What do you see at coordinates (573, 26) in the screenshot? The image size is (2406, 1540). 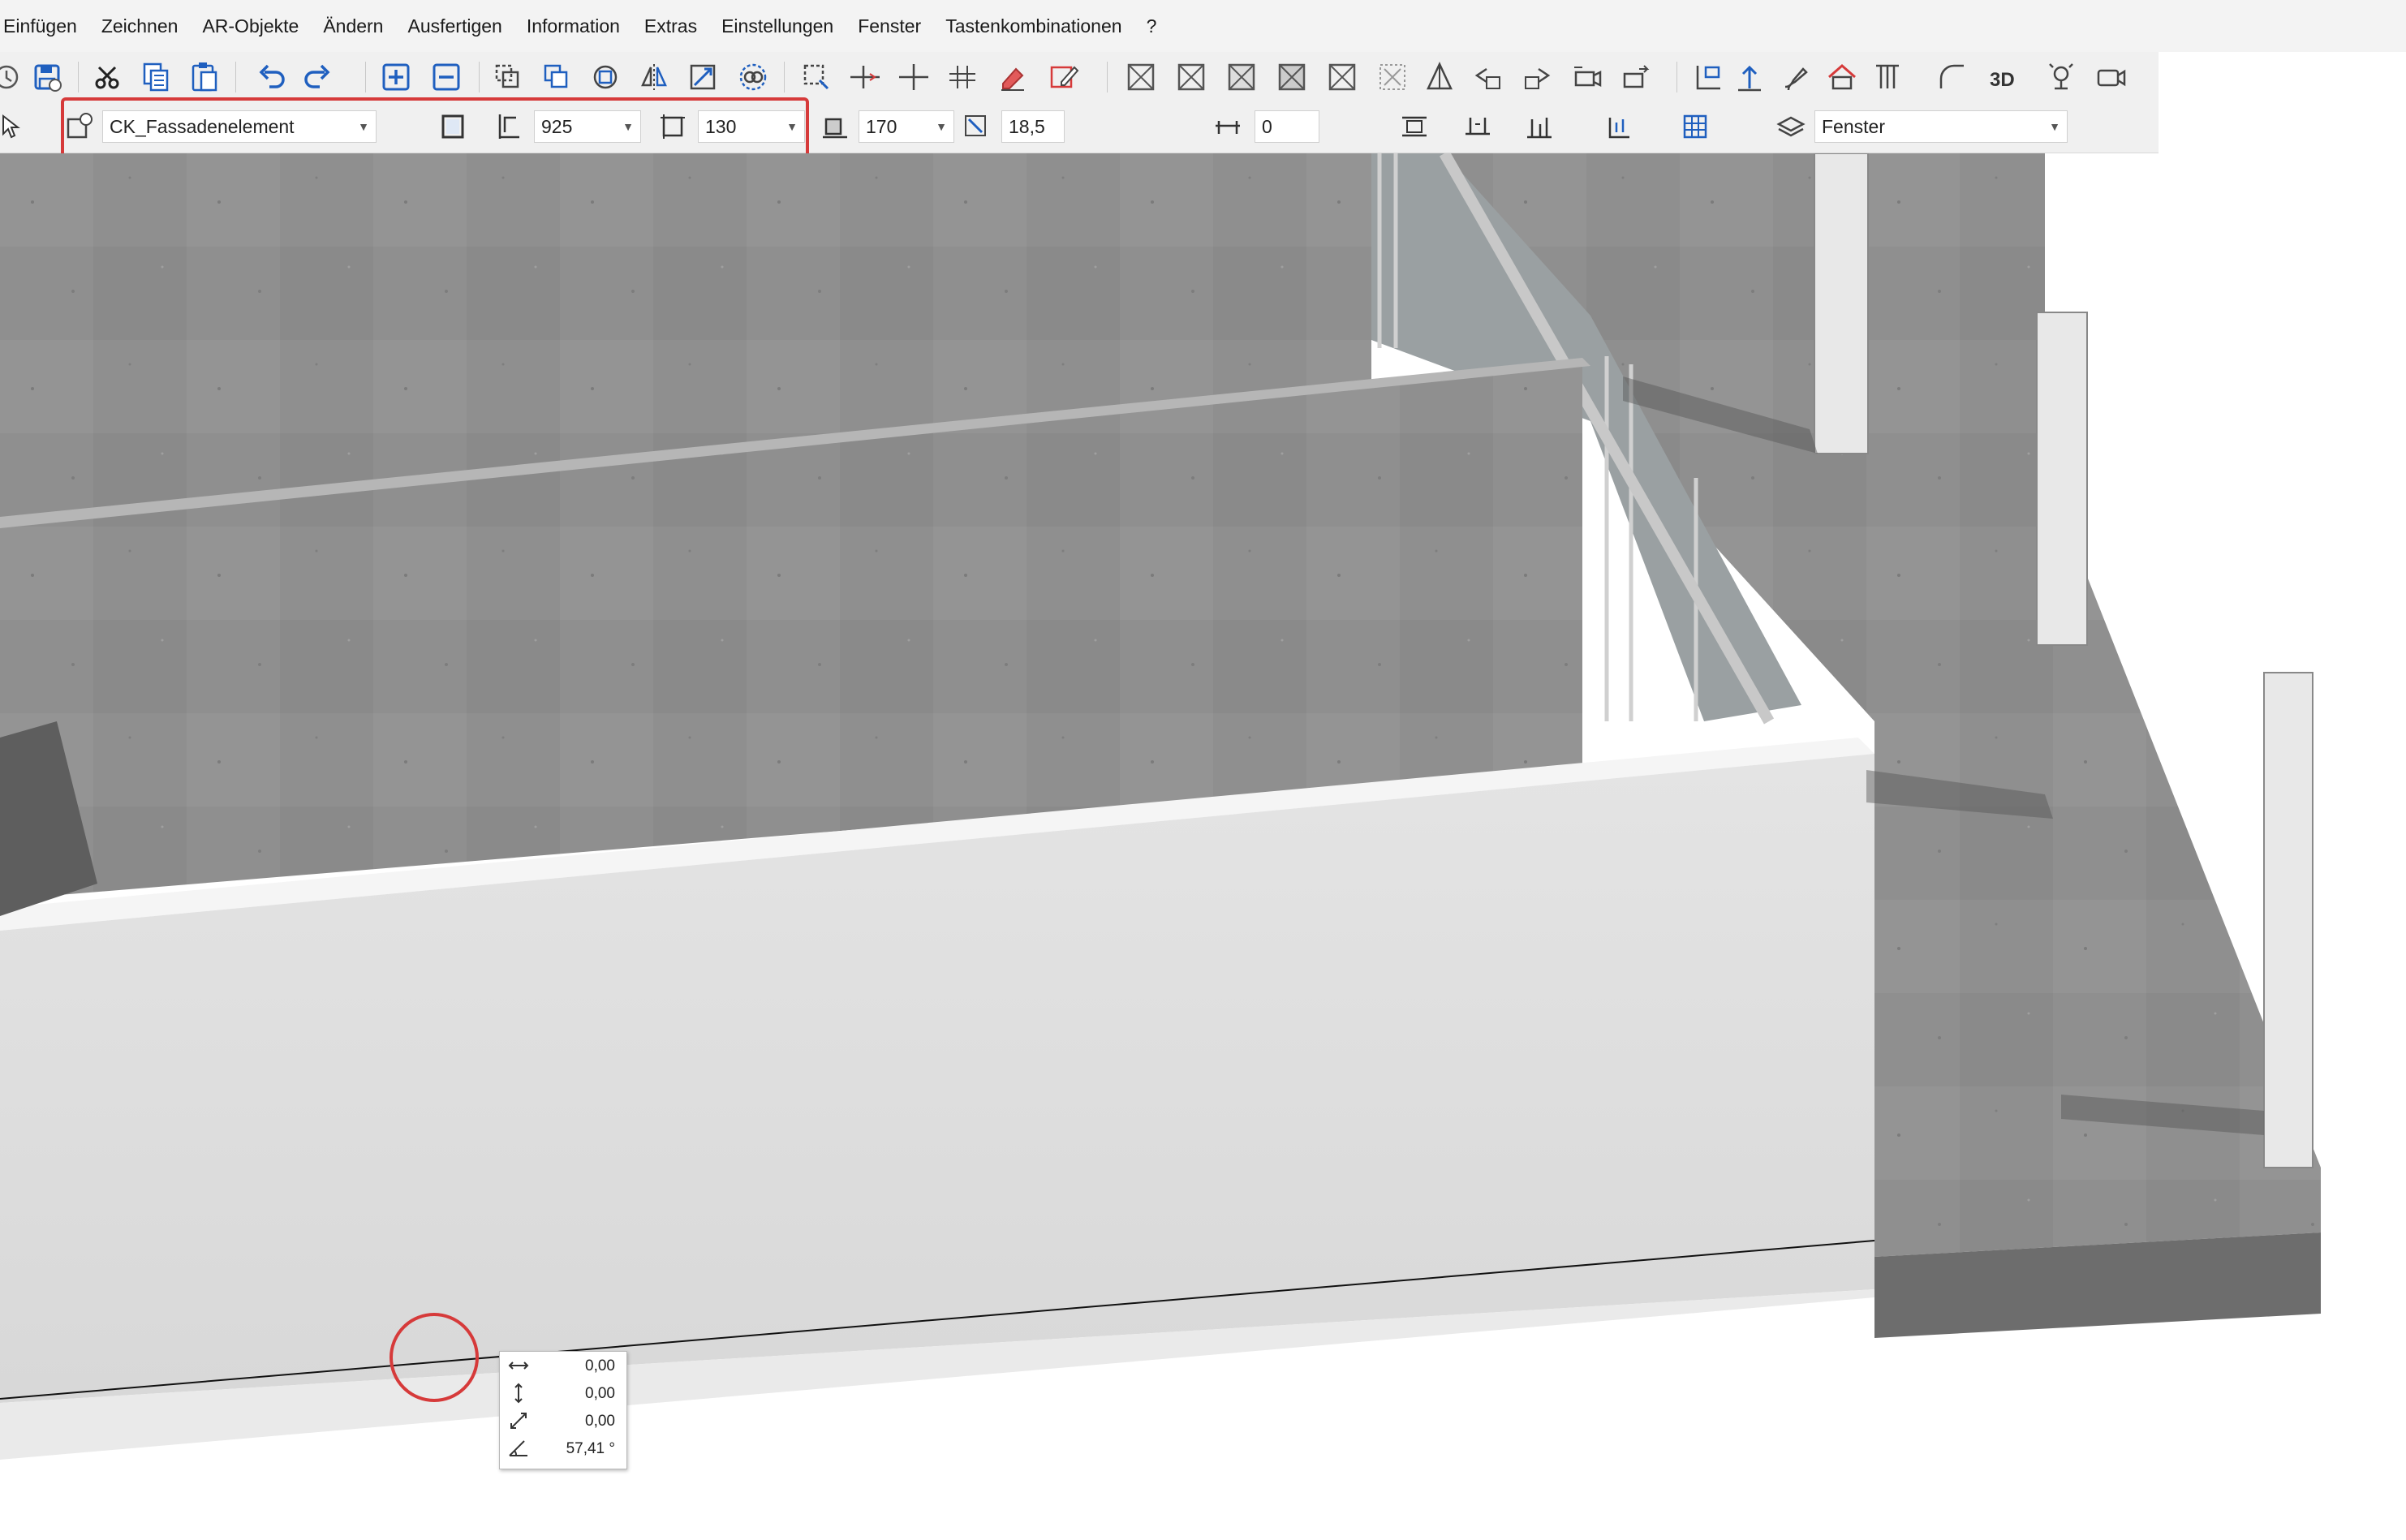 I see `menu-information: Information` at bounding box center [573, 26].